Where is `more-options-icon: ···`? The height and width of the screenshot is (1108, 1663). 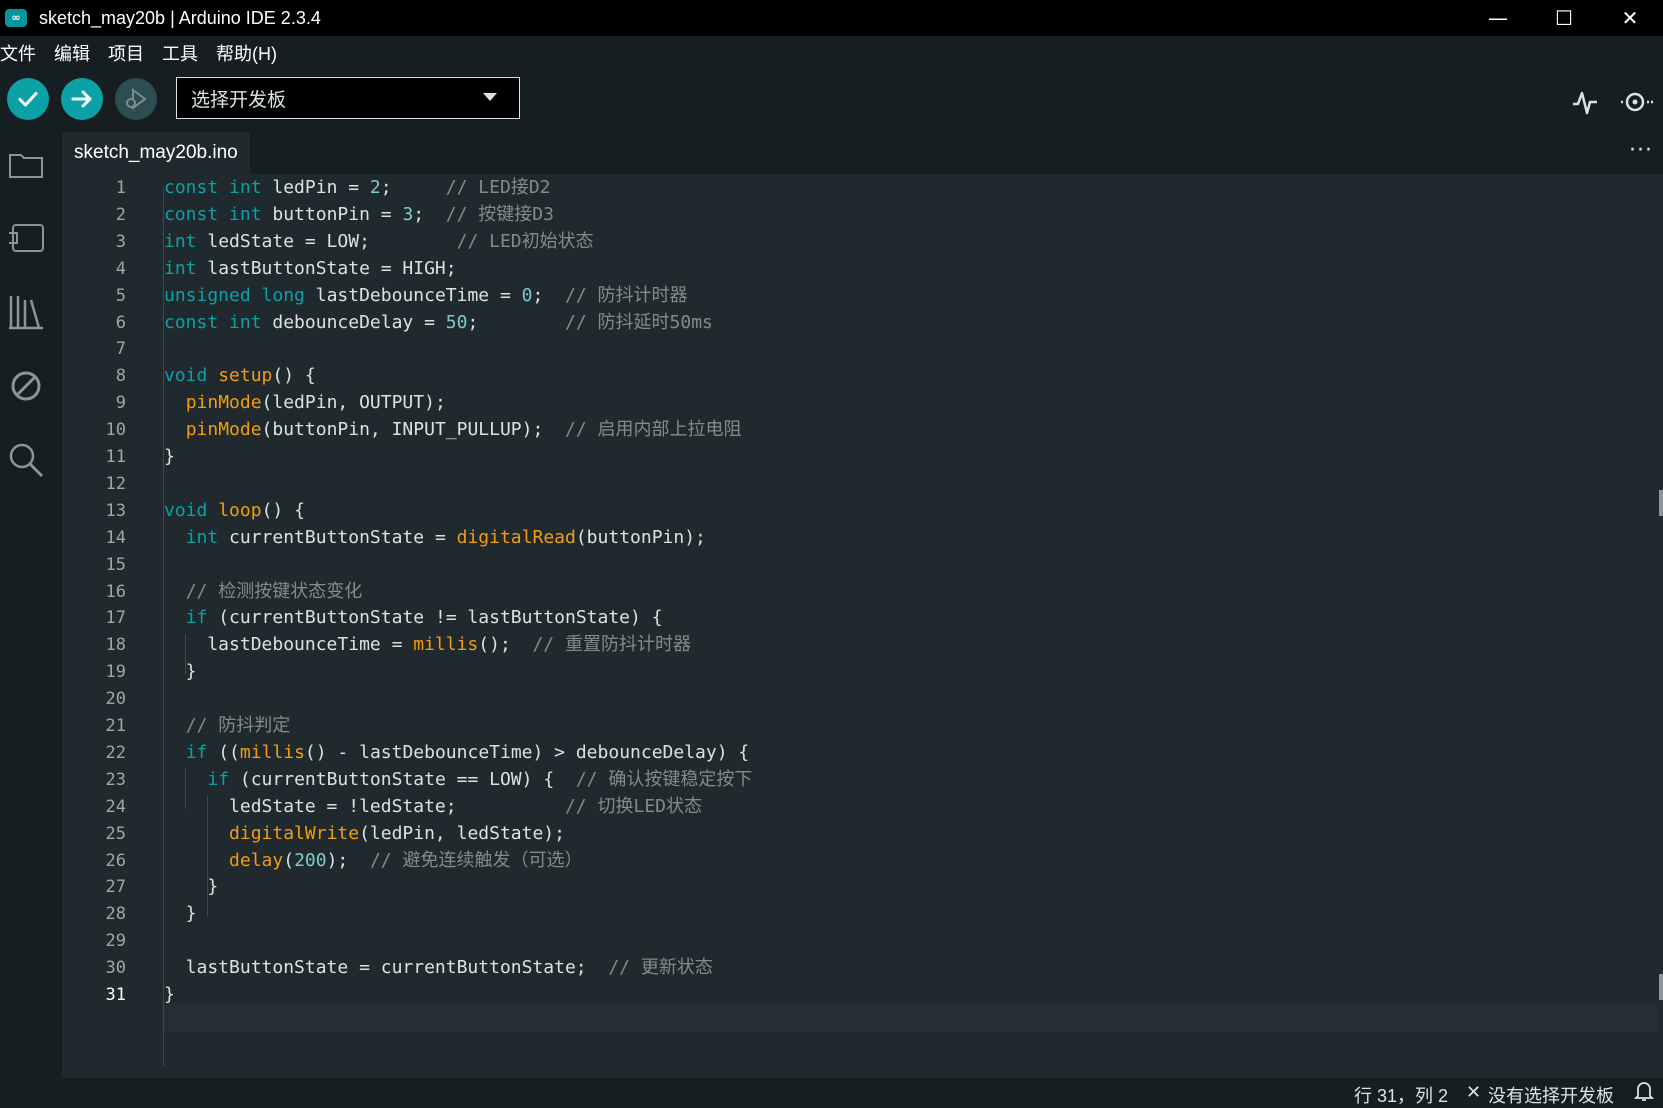 more-options-icon: ··· is located at coordinates (1641, 150).